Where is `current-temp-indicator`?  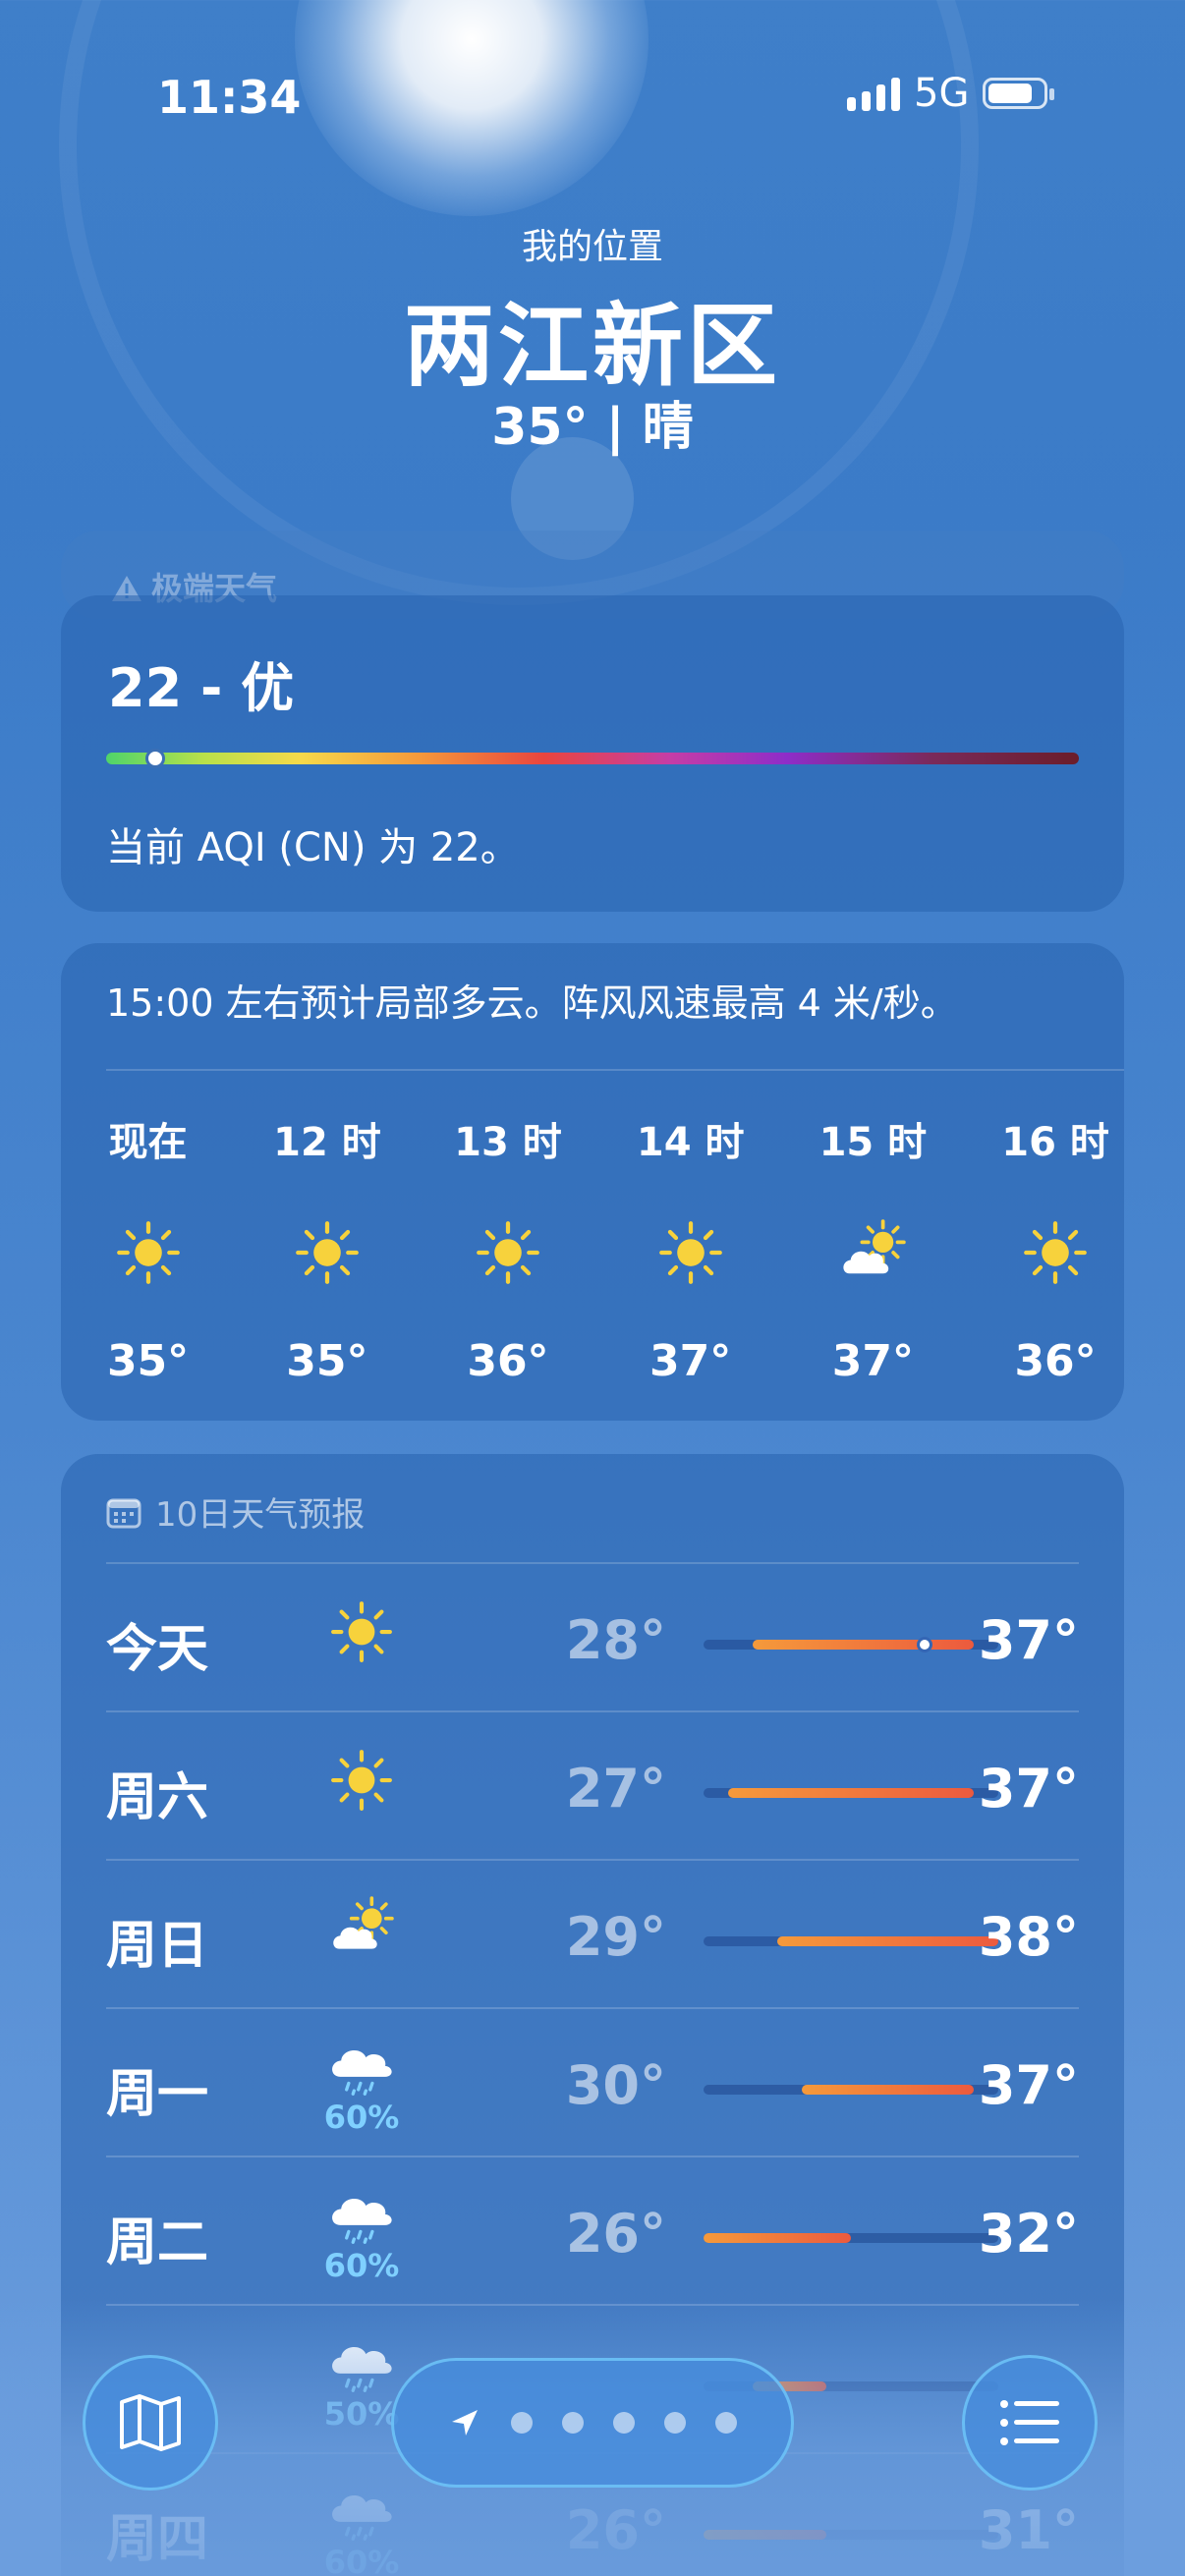 current-temp-indicator is located at coordinates (925, 1644).